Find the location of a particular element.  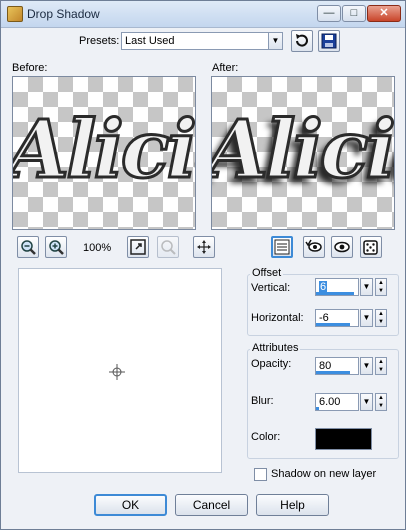

horizontal-slider-bar is located at coordinates (333, 324).